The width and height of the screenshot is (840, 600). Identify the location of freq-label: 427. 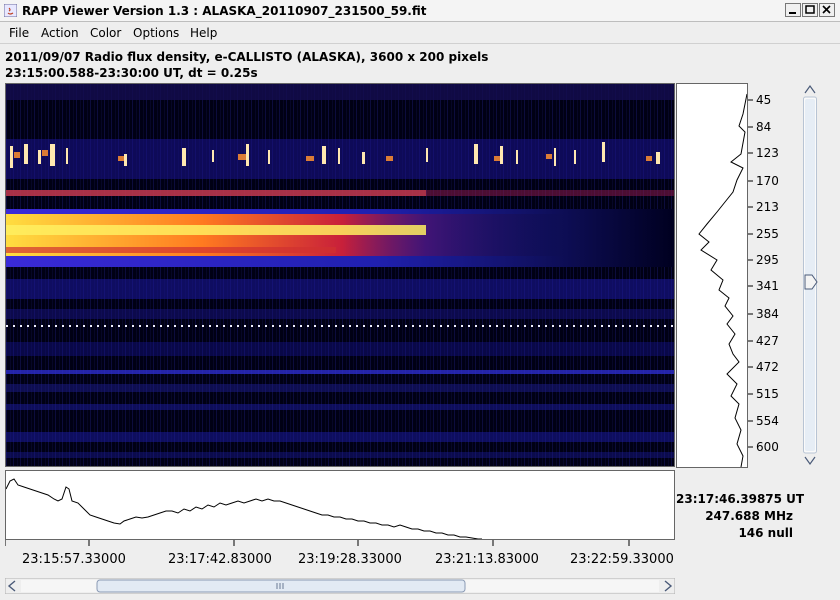
(767, 341).